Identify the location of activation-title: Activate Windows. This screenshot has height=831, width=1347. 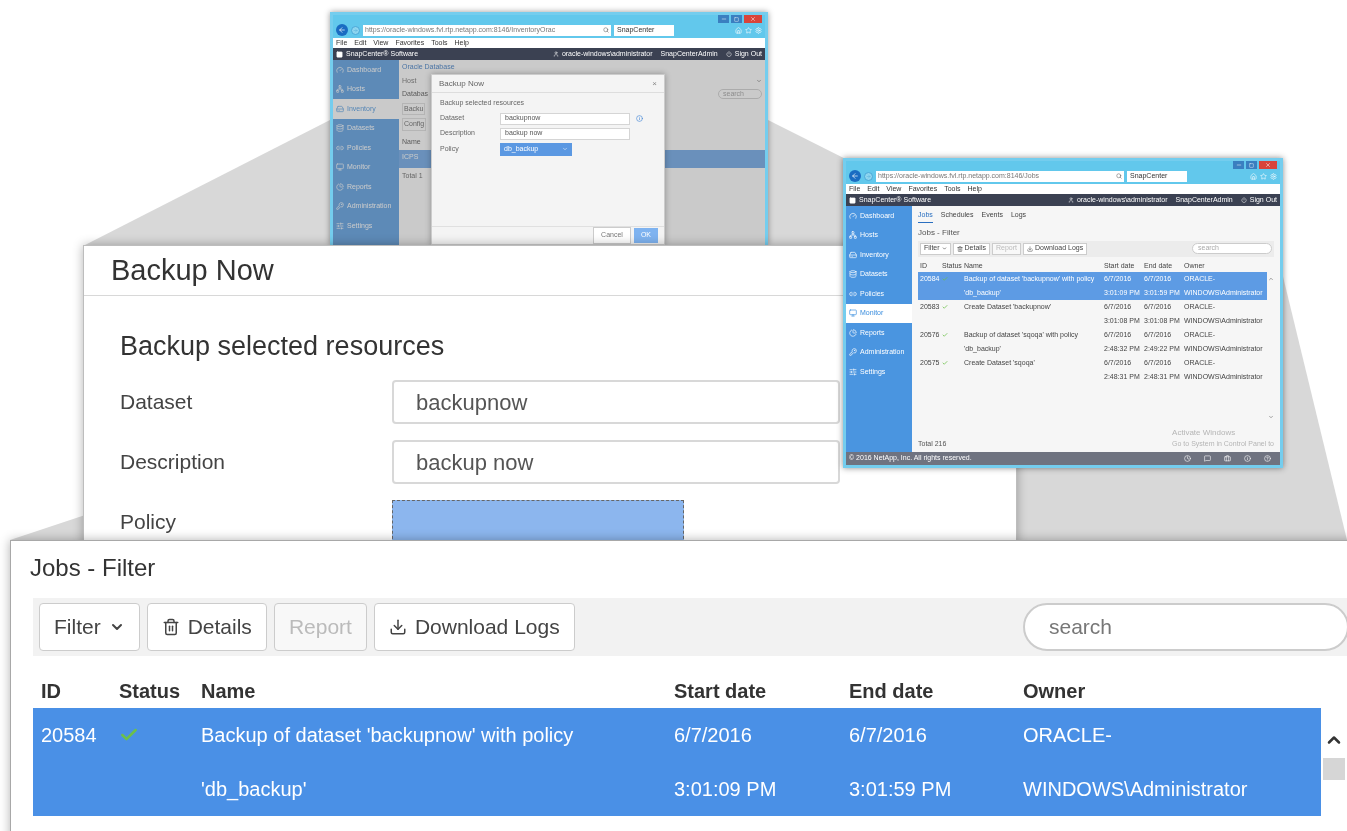
(1204, 432).